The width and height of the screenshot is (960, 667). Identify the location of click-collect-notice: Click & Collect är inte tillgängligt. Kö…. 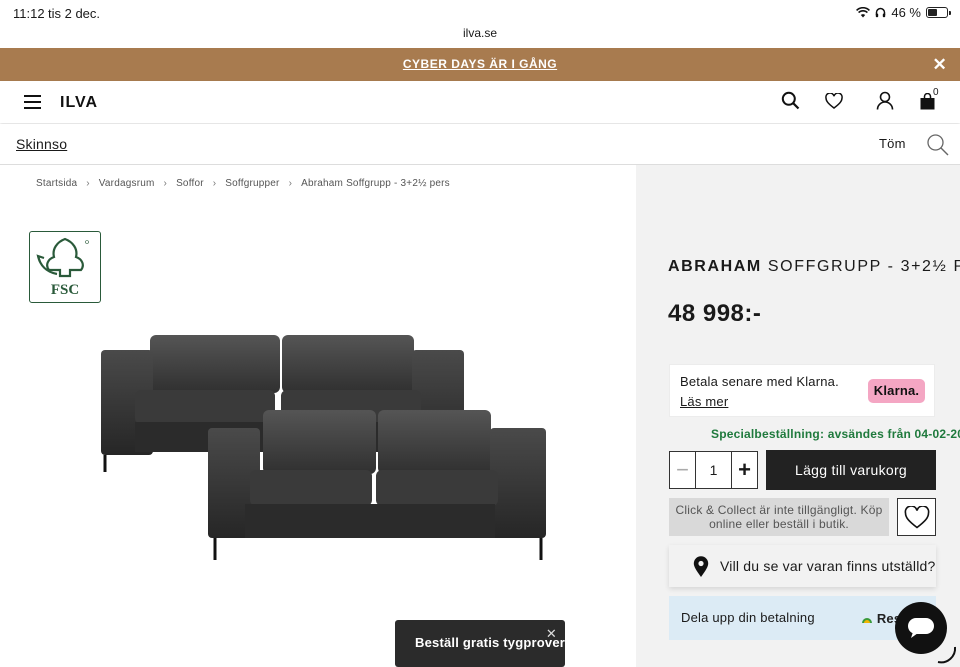
(779, 517).